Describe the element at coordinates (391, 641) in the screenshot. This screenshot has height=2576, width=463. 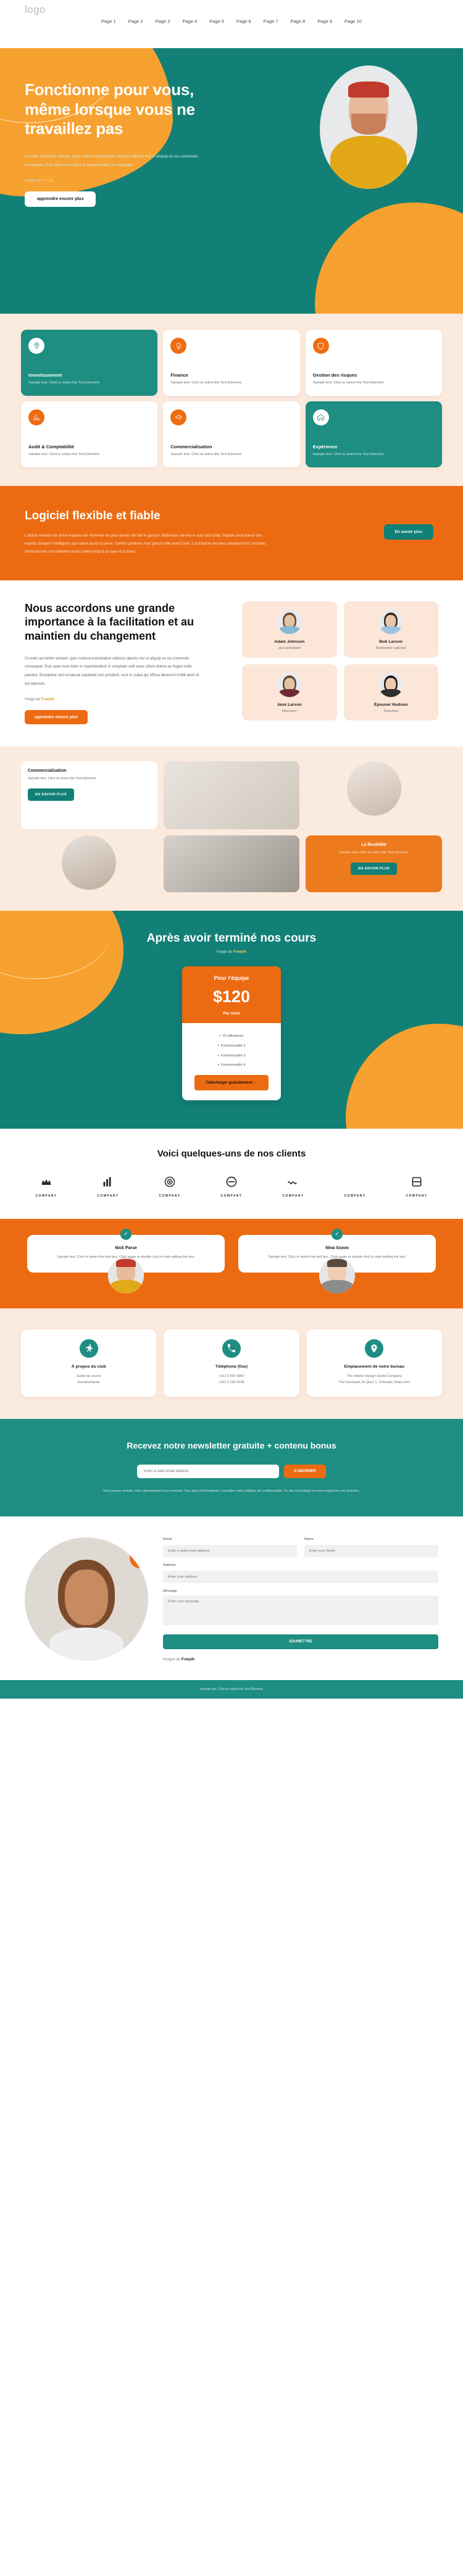
I see `team-member-name: Bob Larson` at that location.